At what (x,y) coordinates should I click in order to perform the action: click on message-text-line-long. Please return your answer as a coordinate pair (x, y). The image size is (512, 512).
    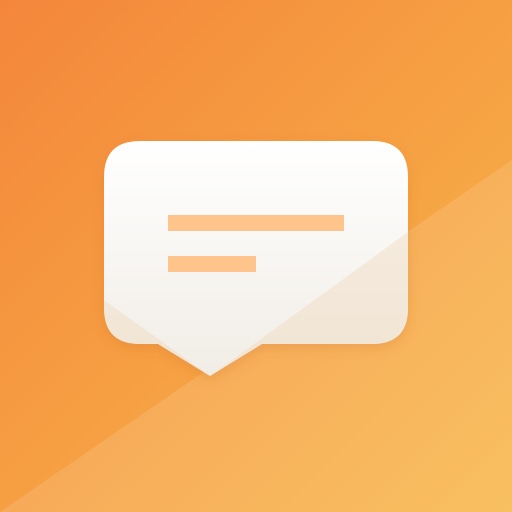
    Looking at the image, I should click on (256, 223).